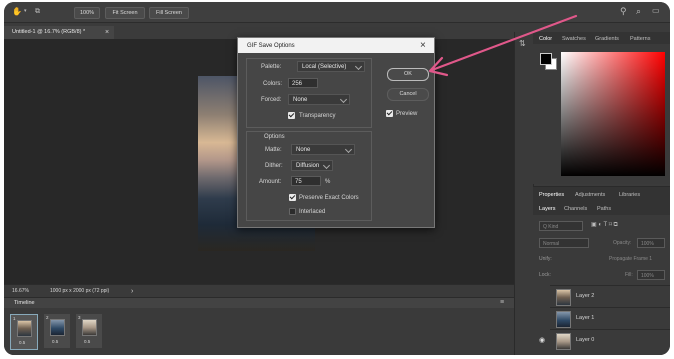  What do you see at coordinates (504, 43) in the screenshot?
I see `arrow-shaft` at bounding box center [504, 43].